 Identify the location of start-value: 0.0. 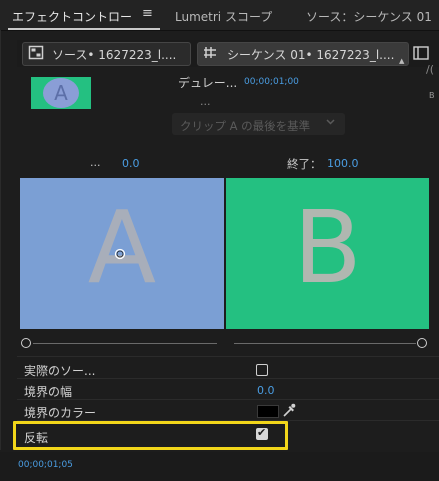
(131, 163).